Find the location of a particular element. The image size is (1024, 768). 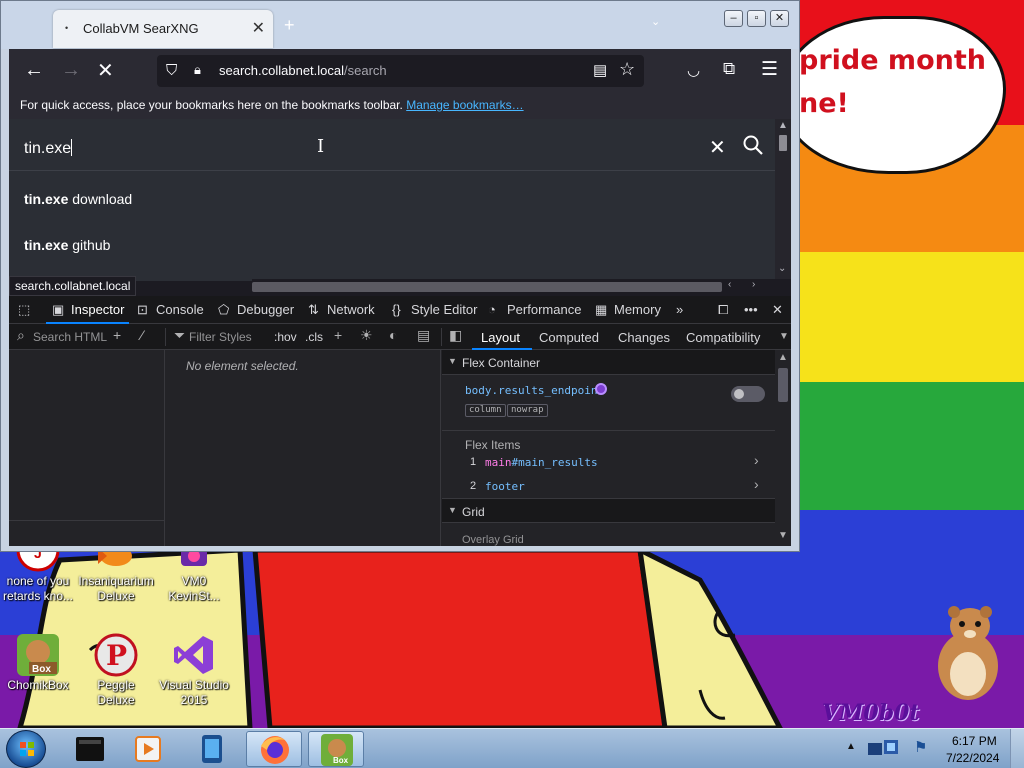

bookmark-star-icon: ☆ is located at coordinates (627, 69).